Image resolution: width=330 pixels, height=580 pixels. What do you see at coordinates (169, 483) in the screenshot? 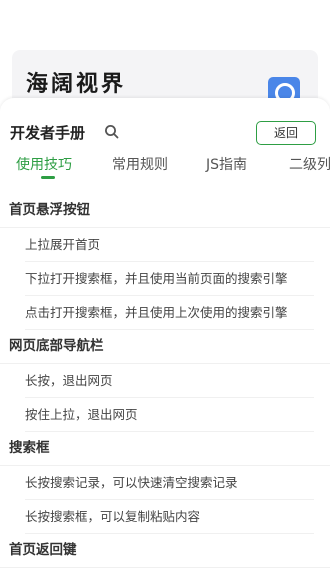
I see `list-item: 长按搜索记录，可以快速清空搜索记录` at bounding box center [169, 483].